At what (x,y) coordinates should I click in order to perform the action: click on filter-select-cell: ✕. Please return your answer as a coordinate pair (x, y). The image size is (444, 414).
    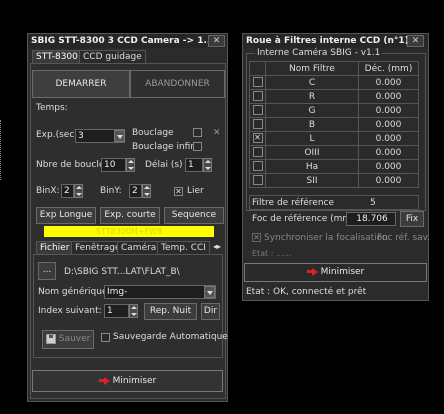
    Looking at the image, I should click on (257, 138).